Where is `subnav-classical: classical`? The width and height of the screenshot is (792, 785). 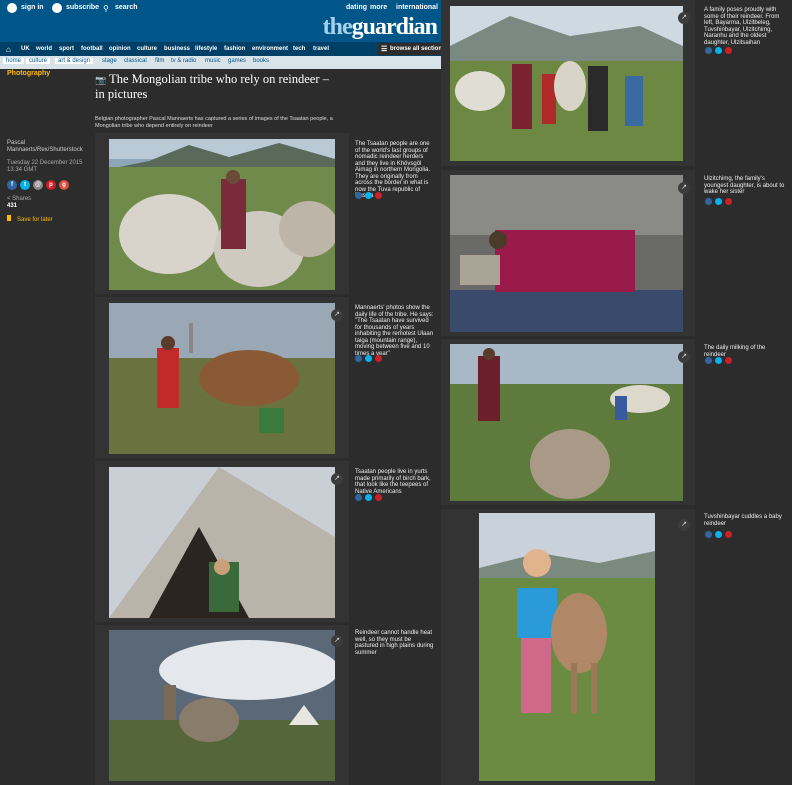 subnav-classical: classical is located at coordinates (135, 61).